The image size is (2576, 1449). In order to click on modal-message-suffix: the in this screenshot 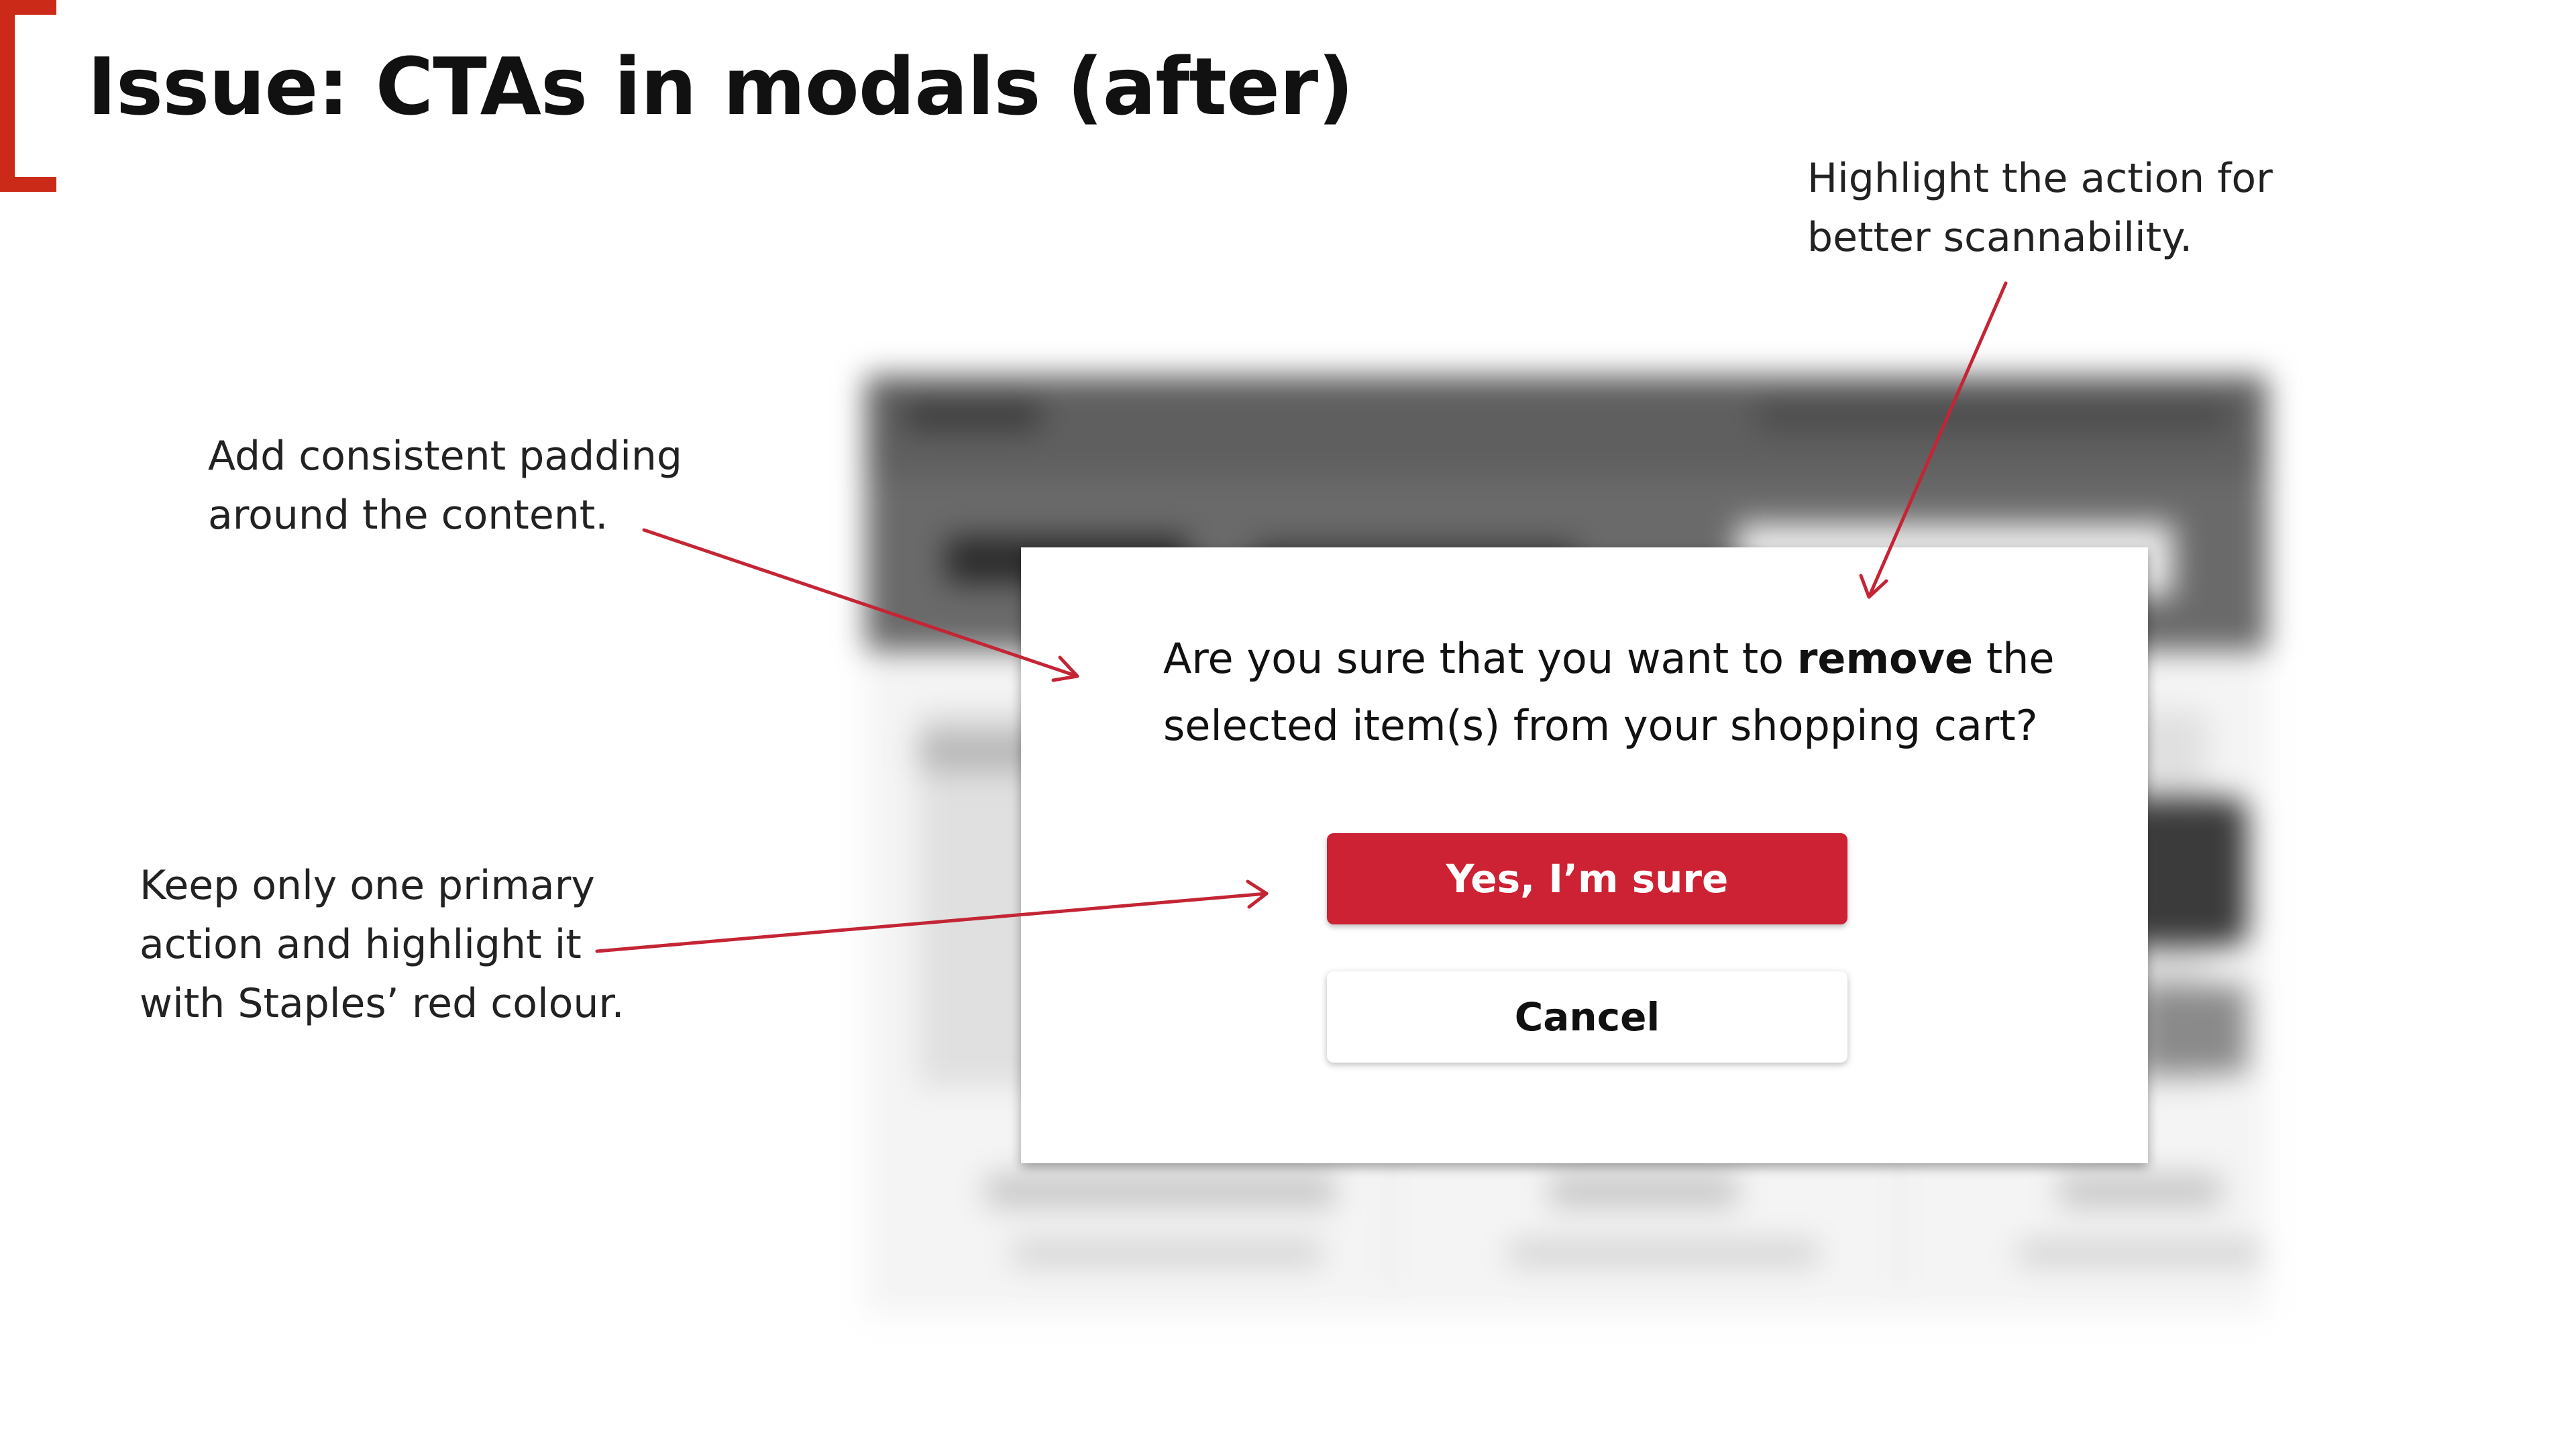, I will do `click(2014, 658)`.